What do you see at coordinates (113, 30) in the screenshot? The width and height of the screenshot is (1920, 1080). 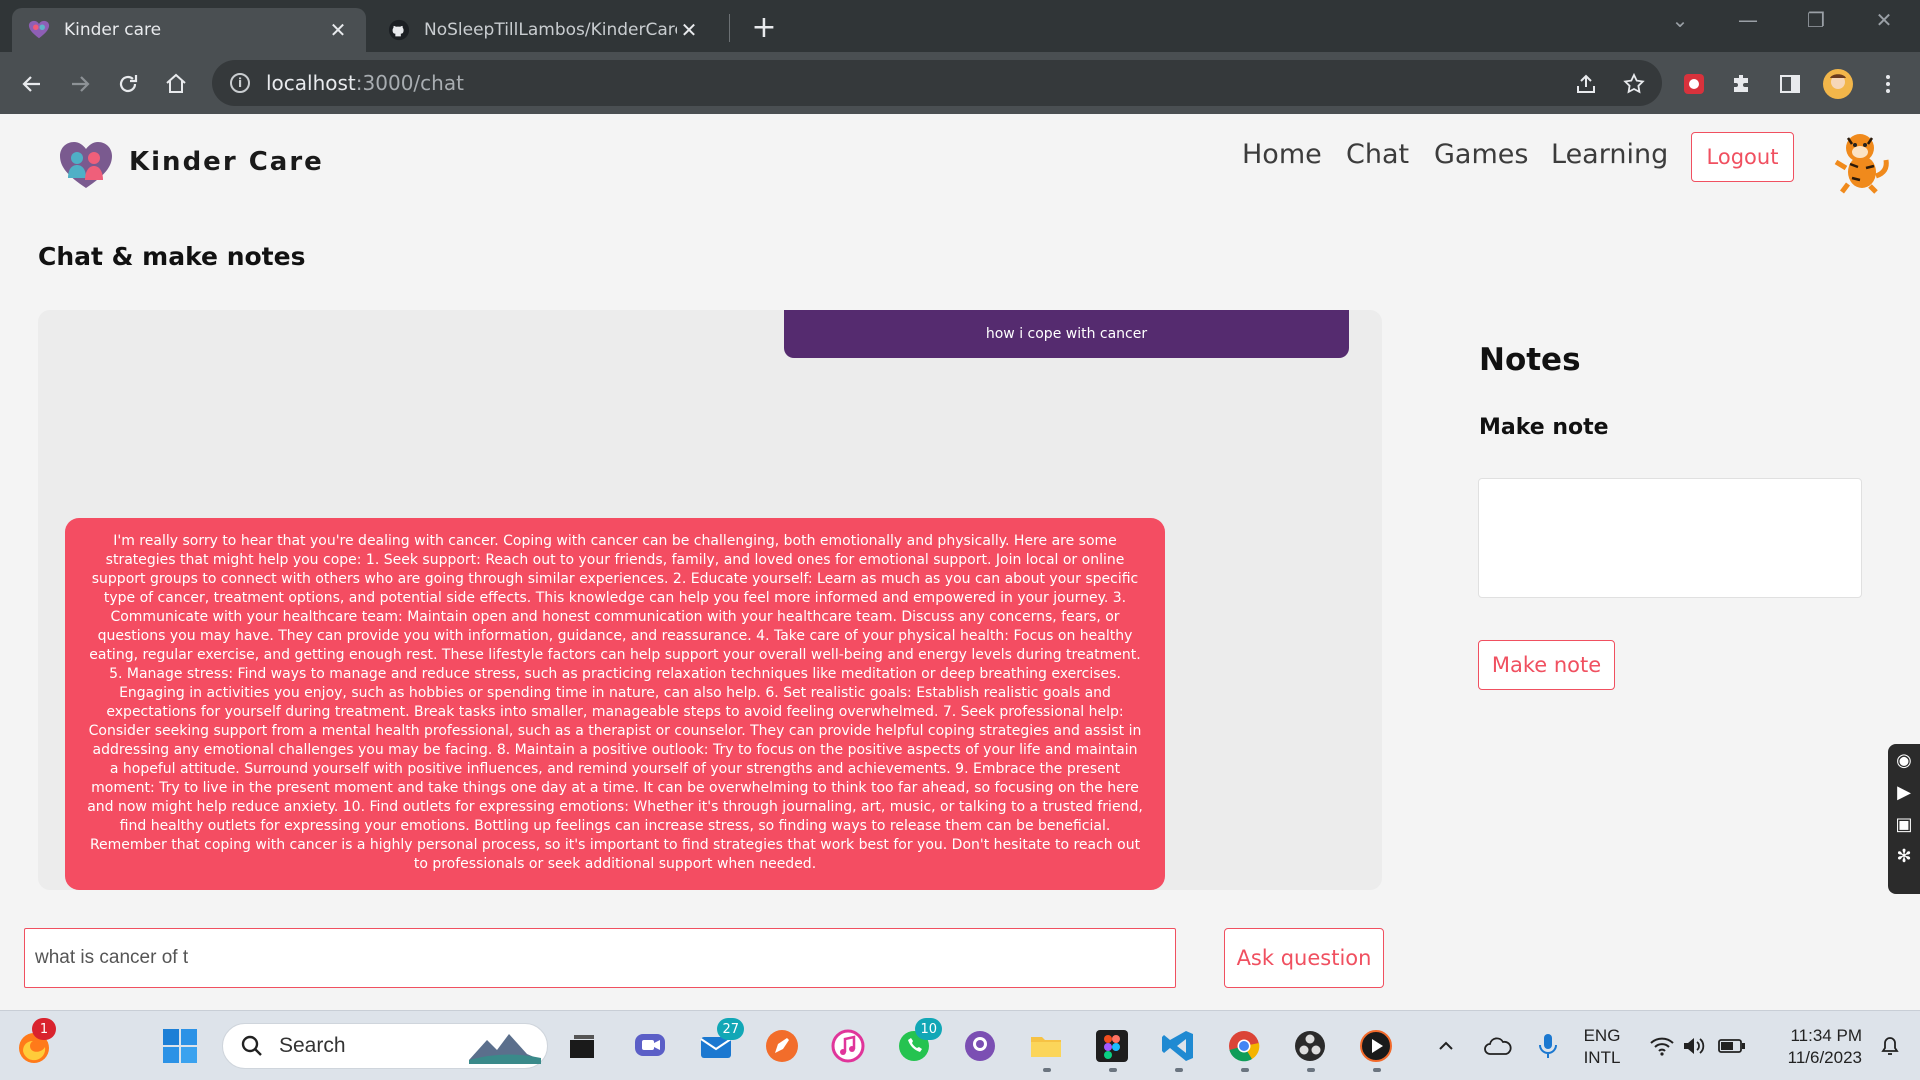 I see `tab-title: Kinder care` at bounding box center [113, 30].